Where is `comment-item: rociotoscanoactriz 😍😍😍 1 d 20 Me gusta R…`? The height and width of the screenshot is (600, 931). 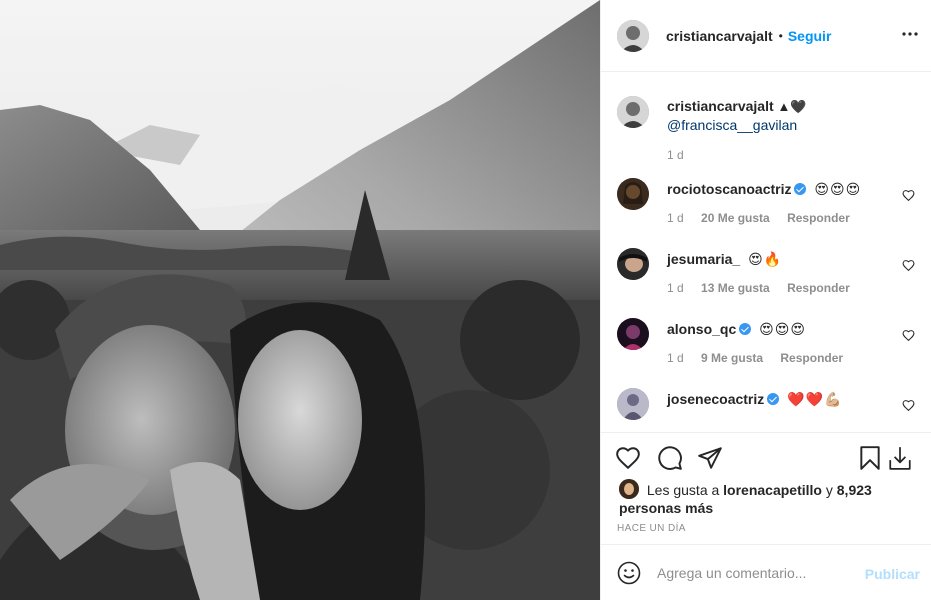 comment-item: rociotoscanoactriz 😍😍😍 1 d 20 Me gusta R… is located at coordinates (767, 206).